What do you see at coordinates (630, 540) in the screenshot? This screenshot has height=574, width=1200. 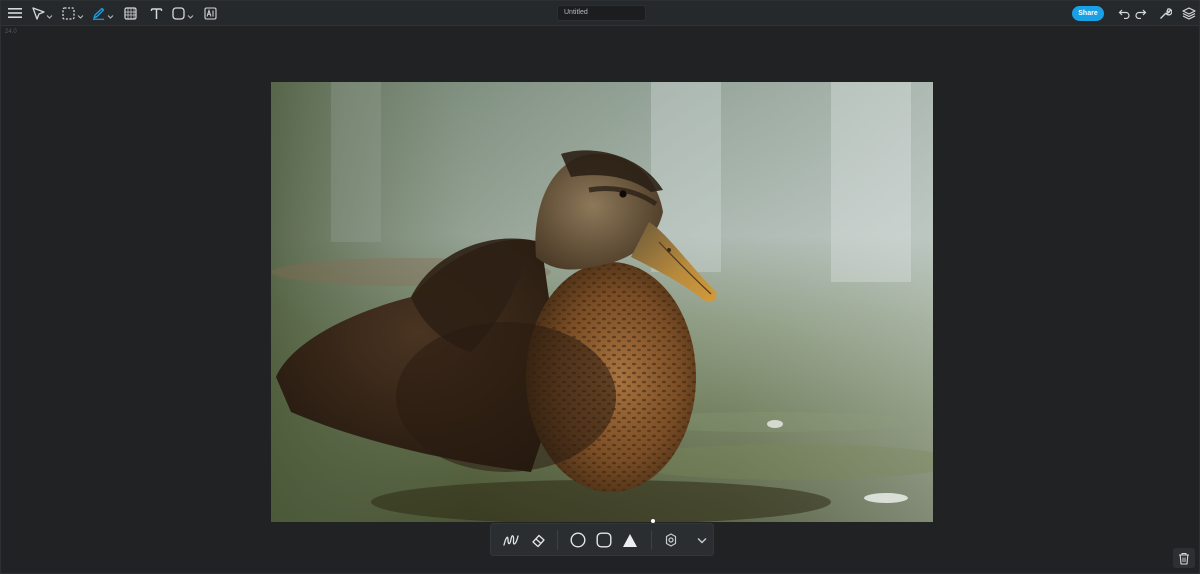 I see `triangle-icon` at bounding box center [630, 540].